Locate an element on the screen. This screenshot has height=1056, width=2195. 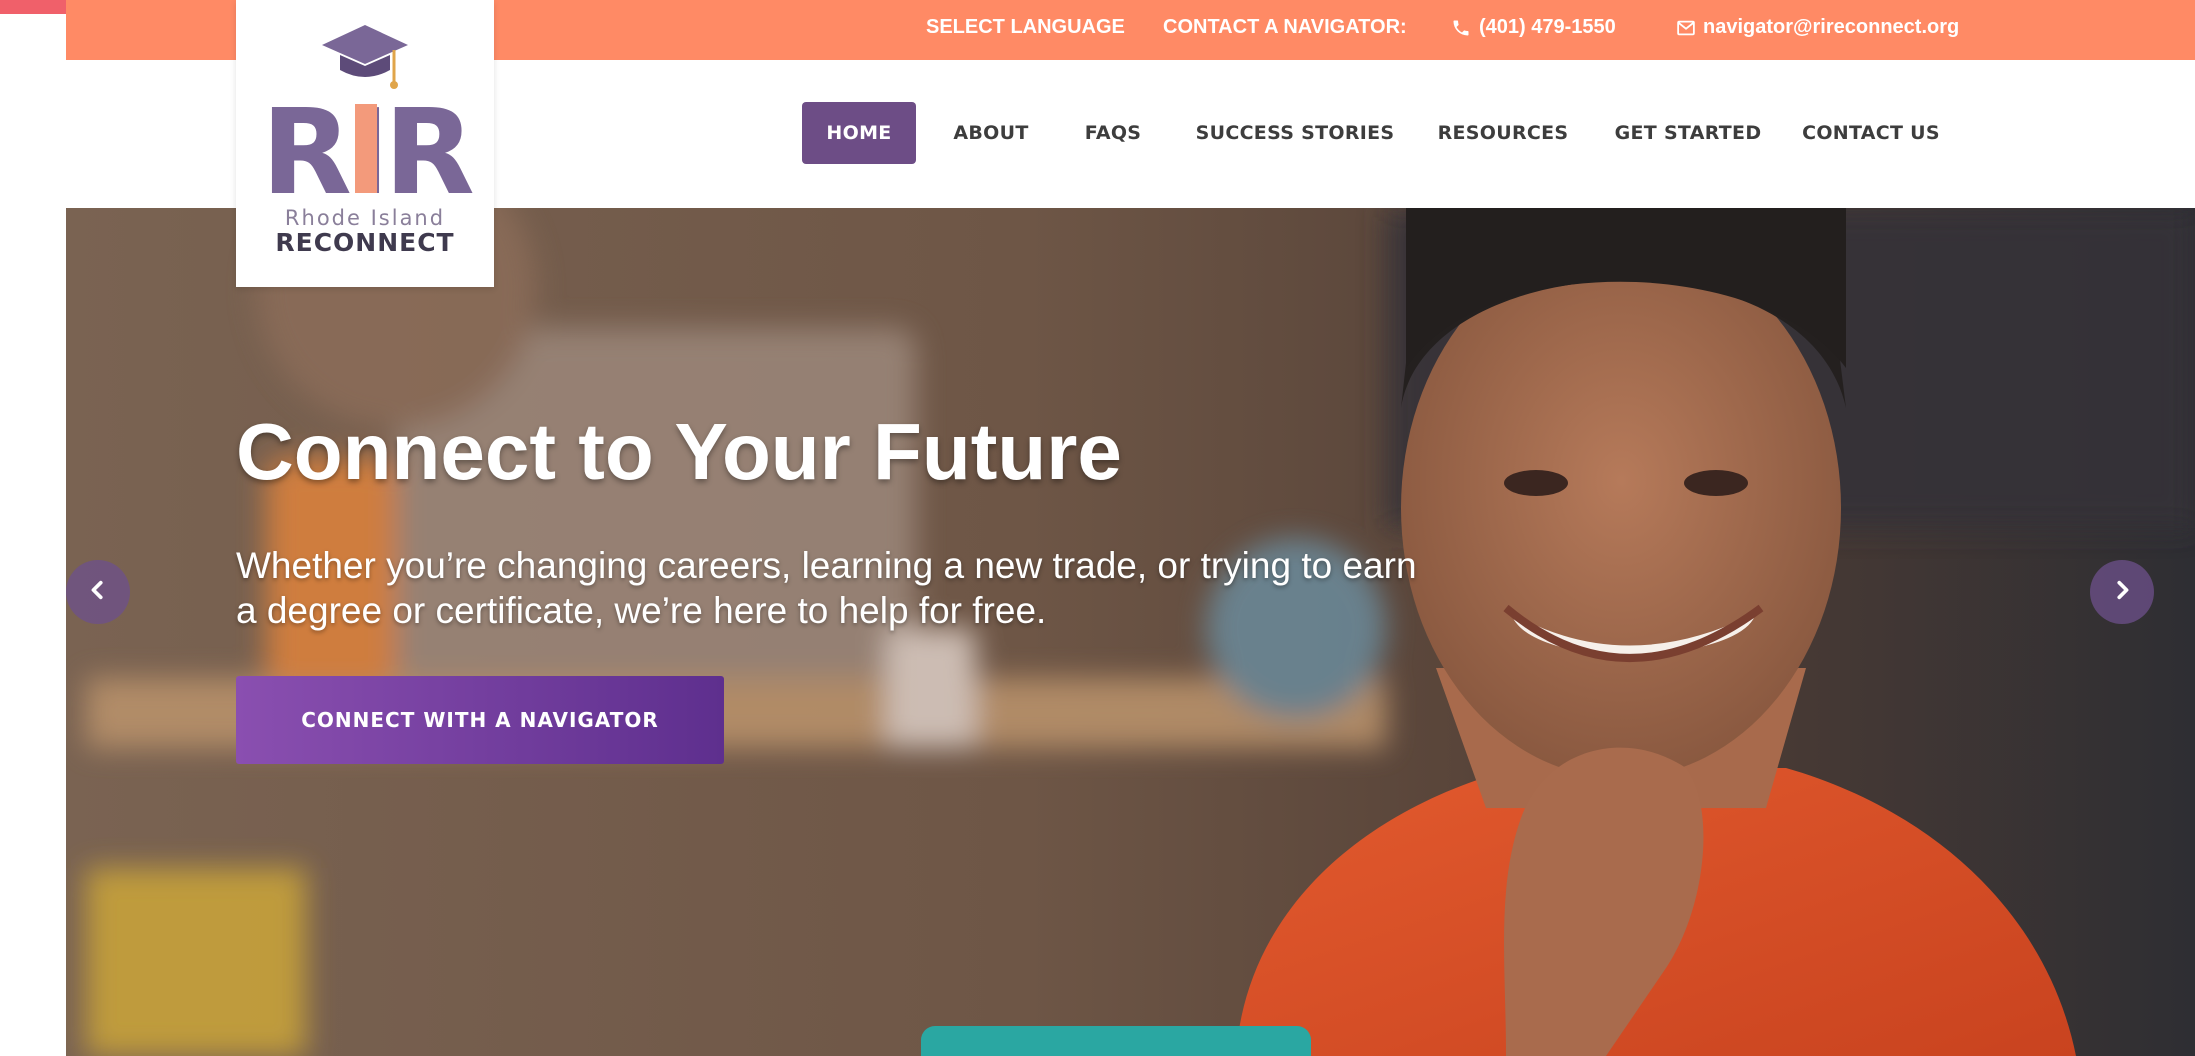
phone-icon is located at coordinates (1461, 28).